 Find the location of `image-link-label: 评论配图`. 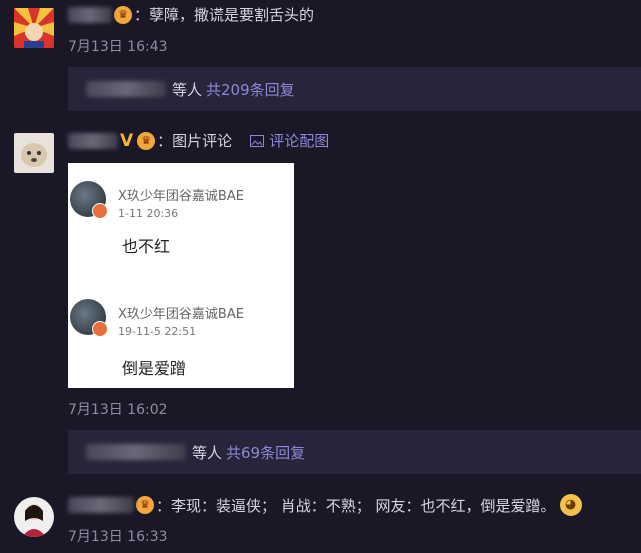

image-link-label: 评论配图 is located at coordinates (299, 141).